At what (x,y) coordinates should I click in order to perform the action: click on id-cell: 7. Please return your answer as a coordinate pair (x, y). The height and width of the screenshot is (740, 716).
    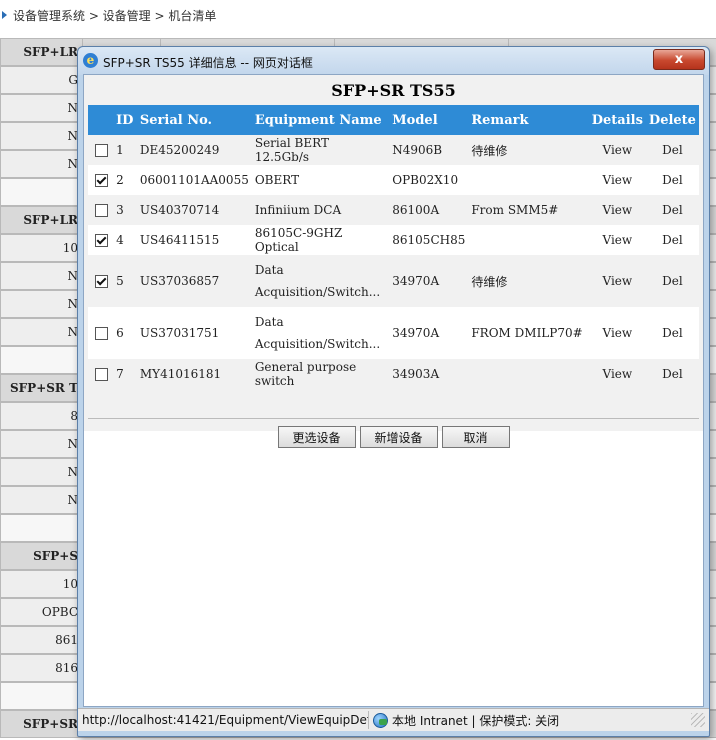
    Looking at the image, I should click on (125, 374).